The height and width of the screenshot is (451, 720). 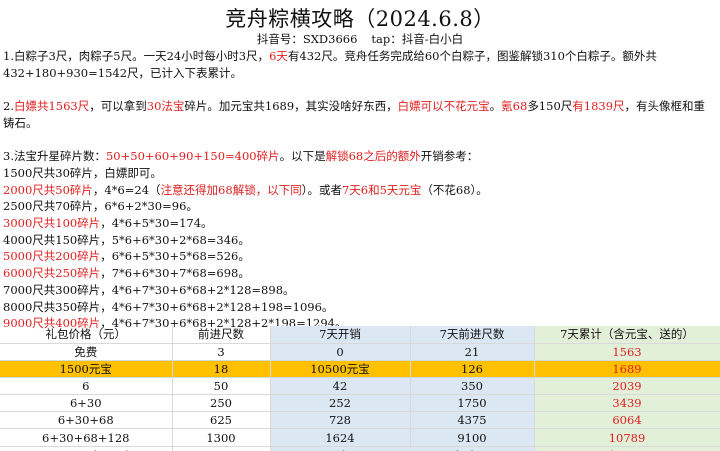 I want to click on line-3: 2500尺共70碎片，6*6+2*30=96。, so click(x=100, y=206).